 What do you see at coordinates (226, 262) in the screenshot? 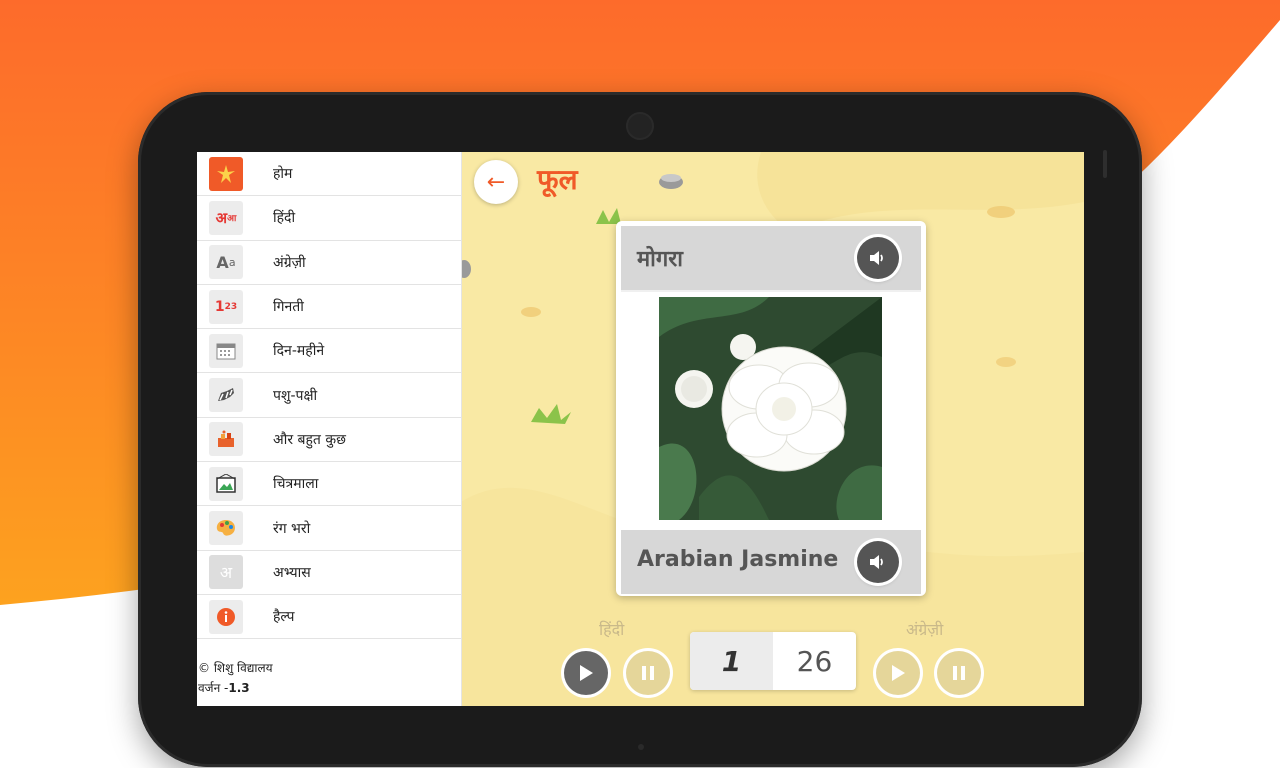
I see `english-letters-icon: Aa` at bounding box center [226, 262].